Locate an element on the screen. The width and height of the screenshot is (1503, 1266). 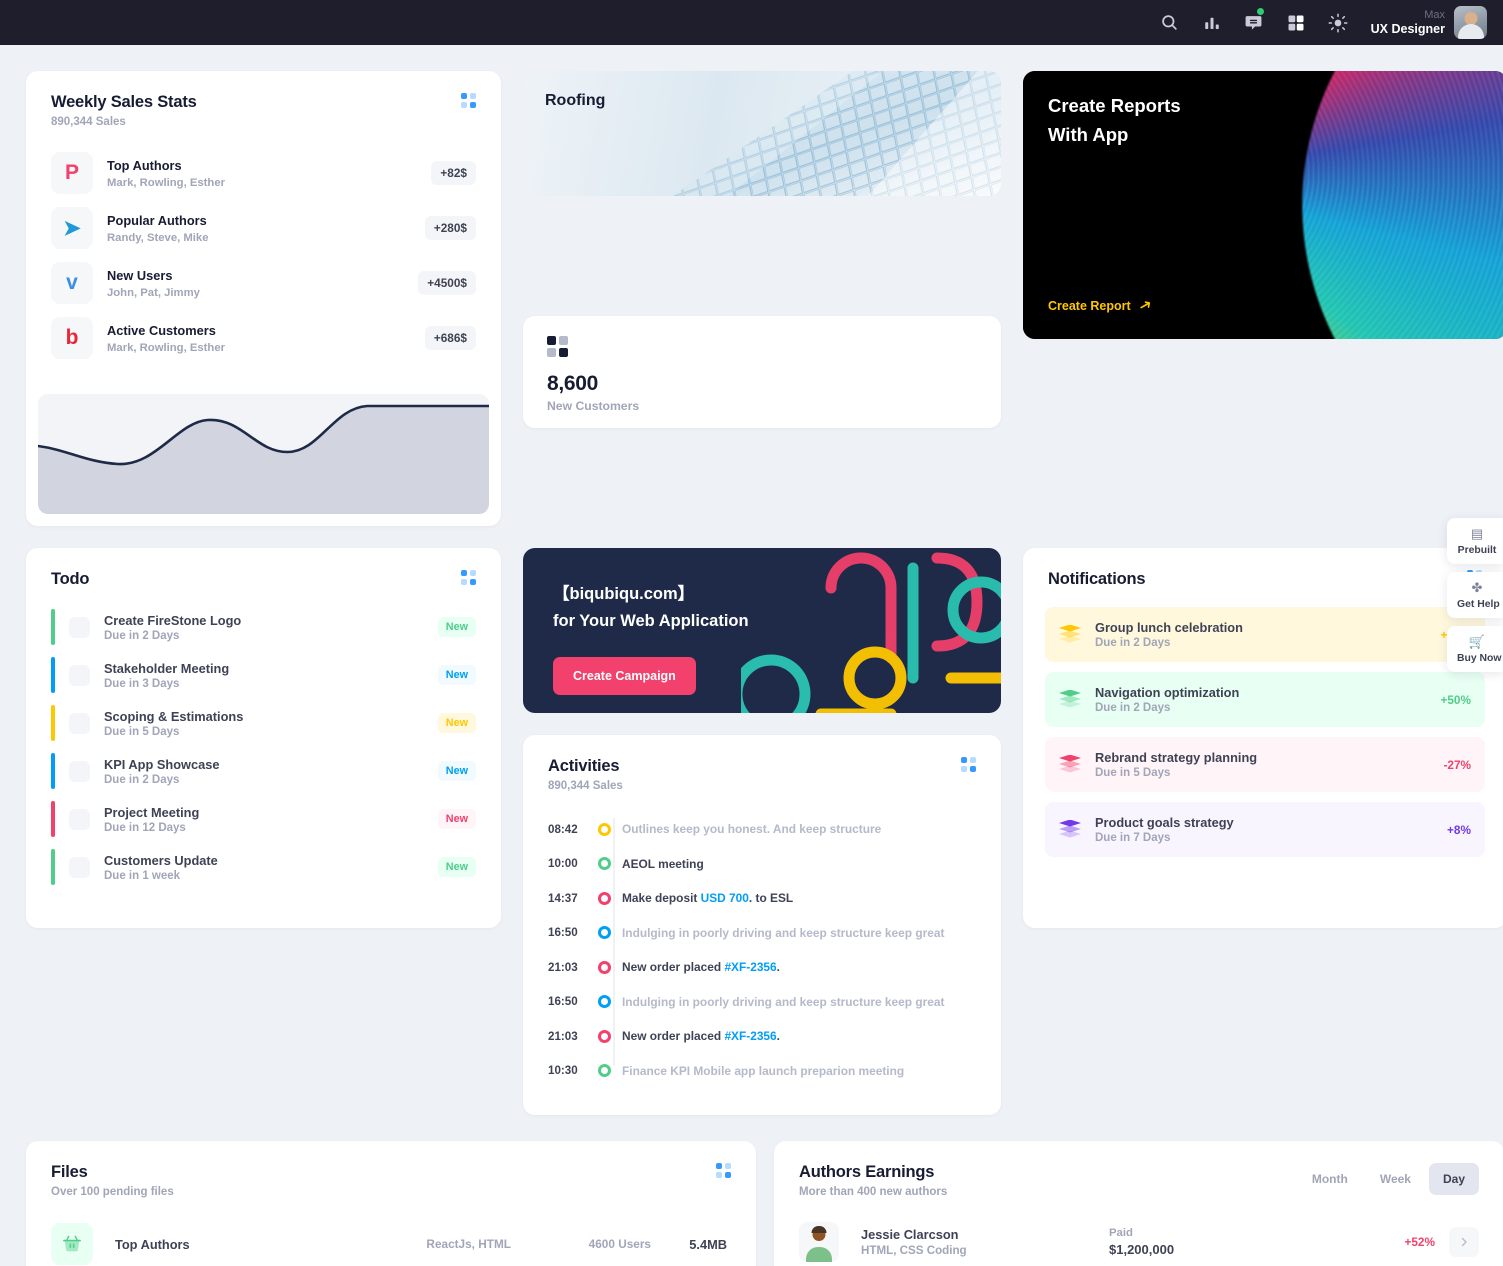
user-menu: Max UX Designer is located at coordinates (1429, 22).